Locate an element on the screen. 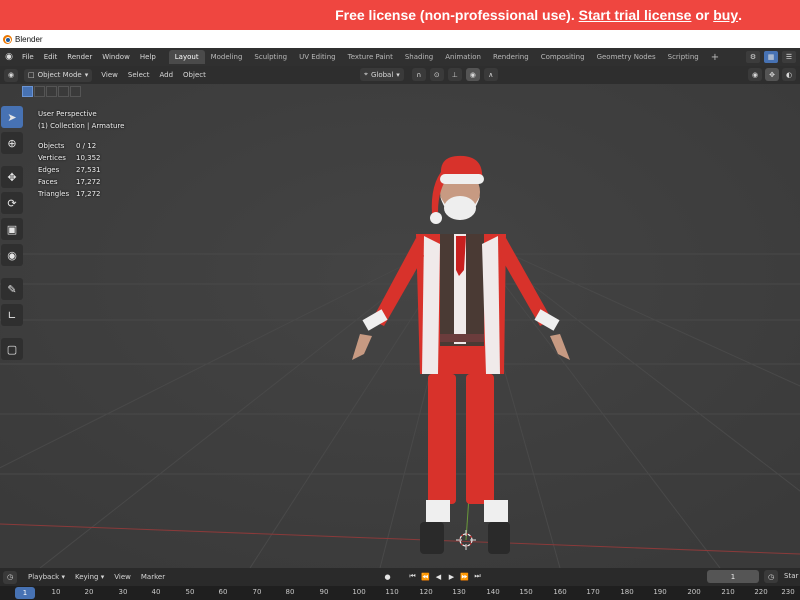 This screenshot has height=600, width=800. add-cube-tool-icon: ▢ is located at coordinates (12, 349).